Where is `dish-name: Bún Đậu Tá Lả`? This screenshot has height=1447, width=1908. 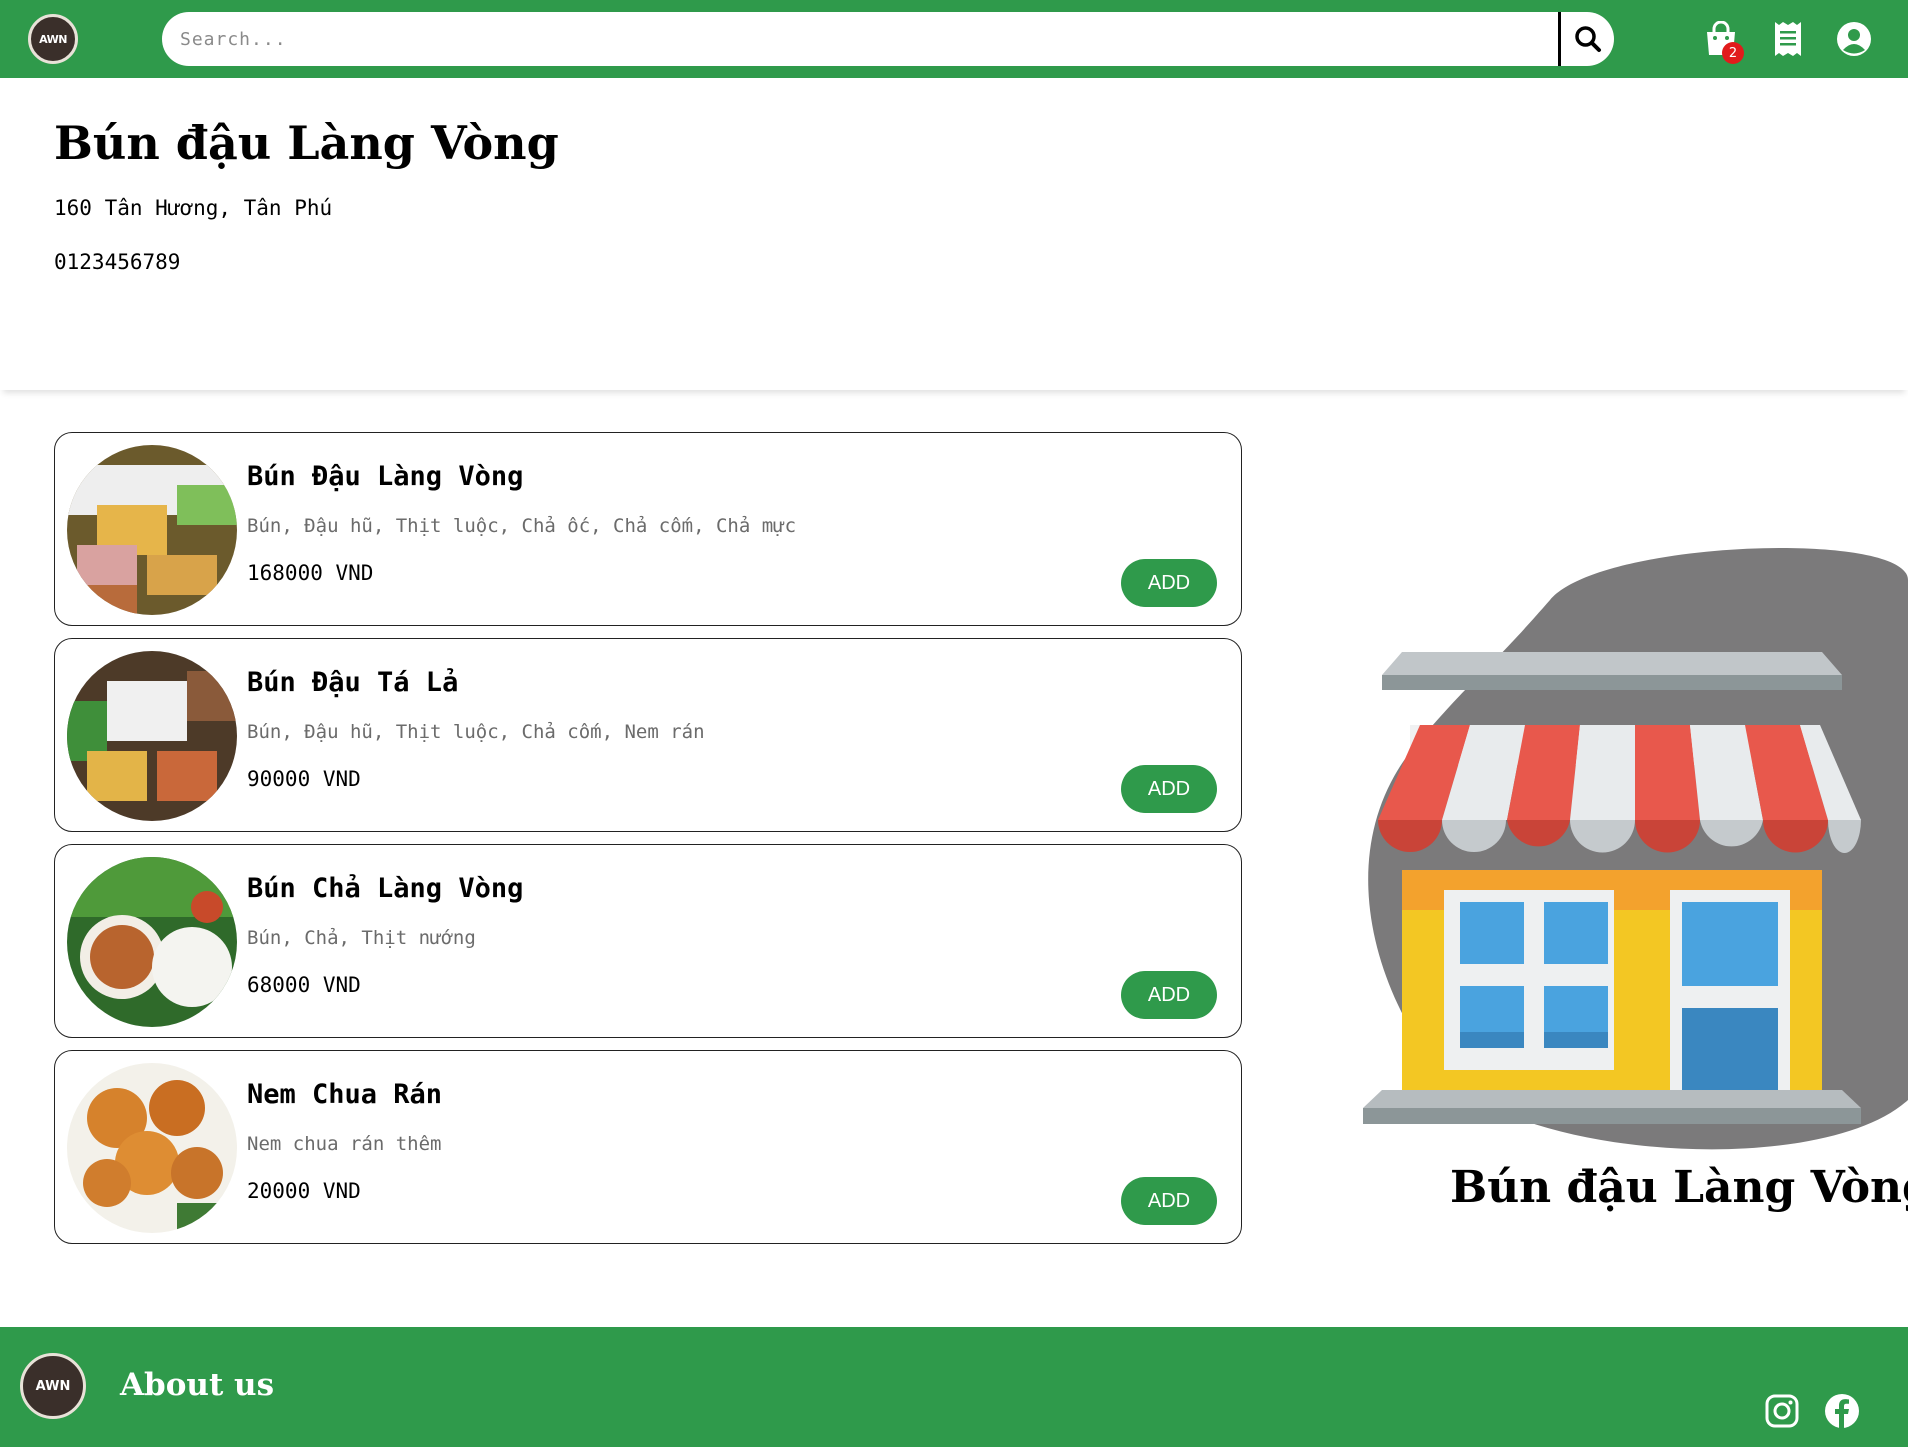
dish-name: Bún Đậu Tá Lả is located at coordinates (353, 682).